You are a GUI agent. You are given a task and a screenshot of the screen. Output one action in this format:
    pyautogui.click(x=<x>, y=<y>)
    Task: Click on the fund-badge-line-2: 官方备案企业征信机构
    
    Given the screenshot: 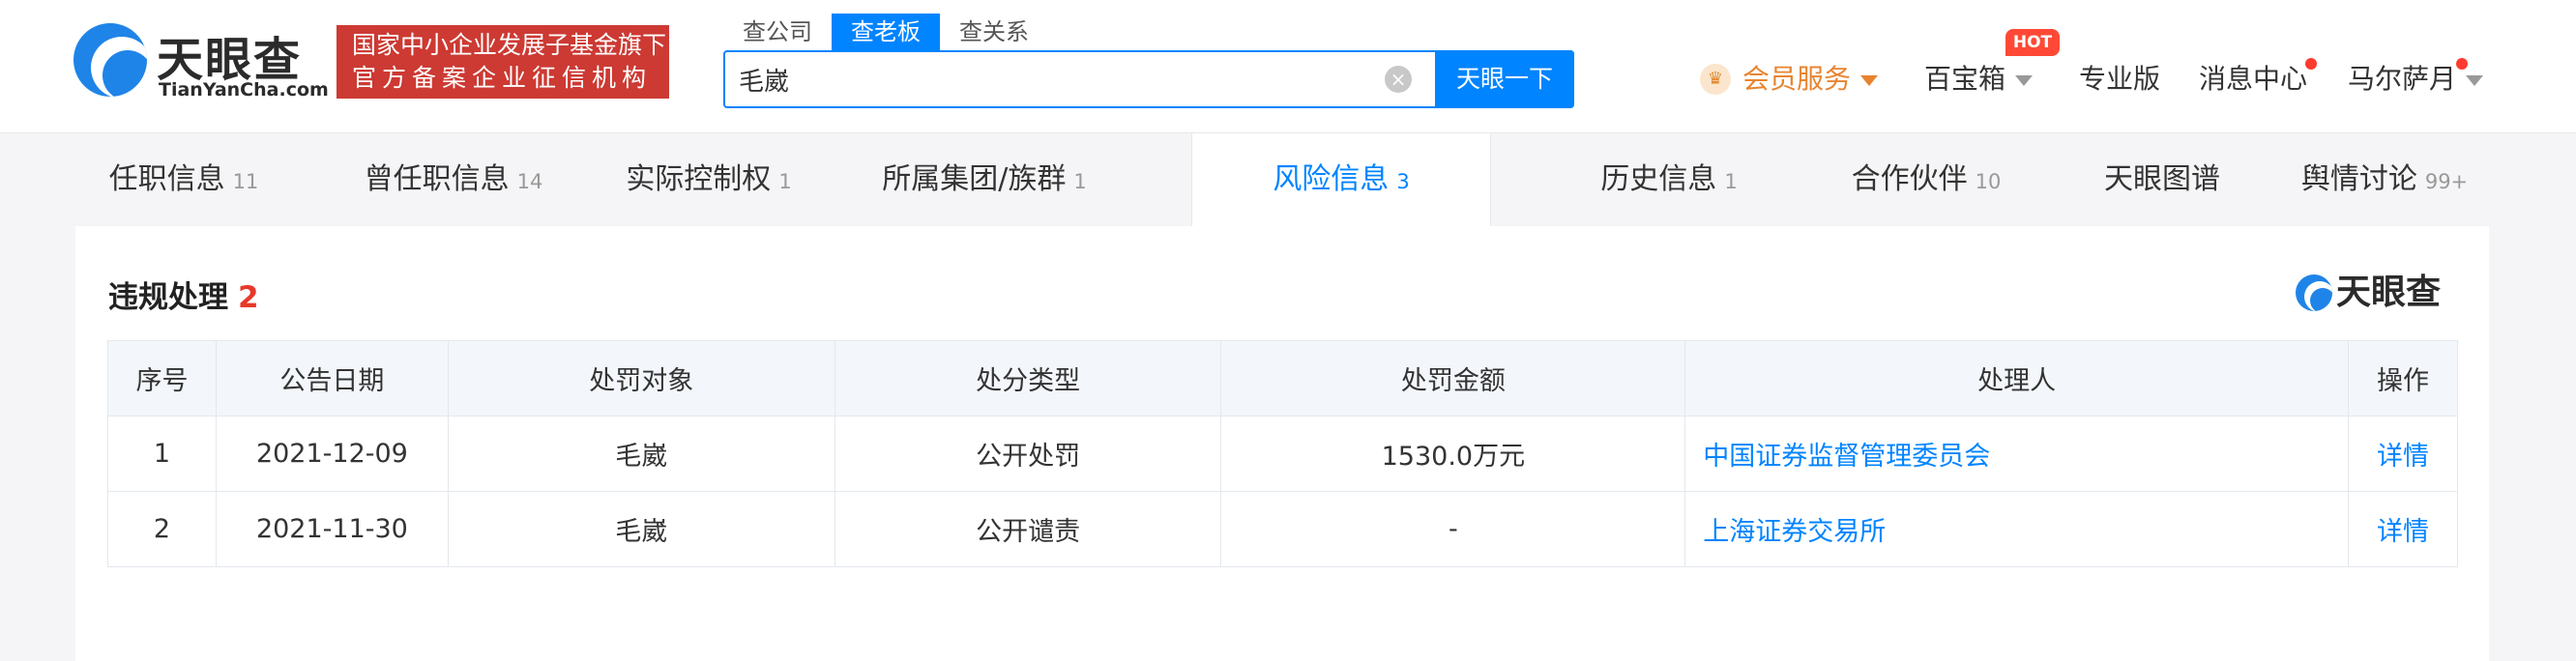 What is the action you would take?
    pyautogui.click(x=502, y=78)
    